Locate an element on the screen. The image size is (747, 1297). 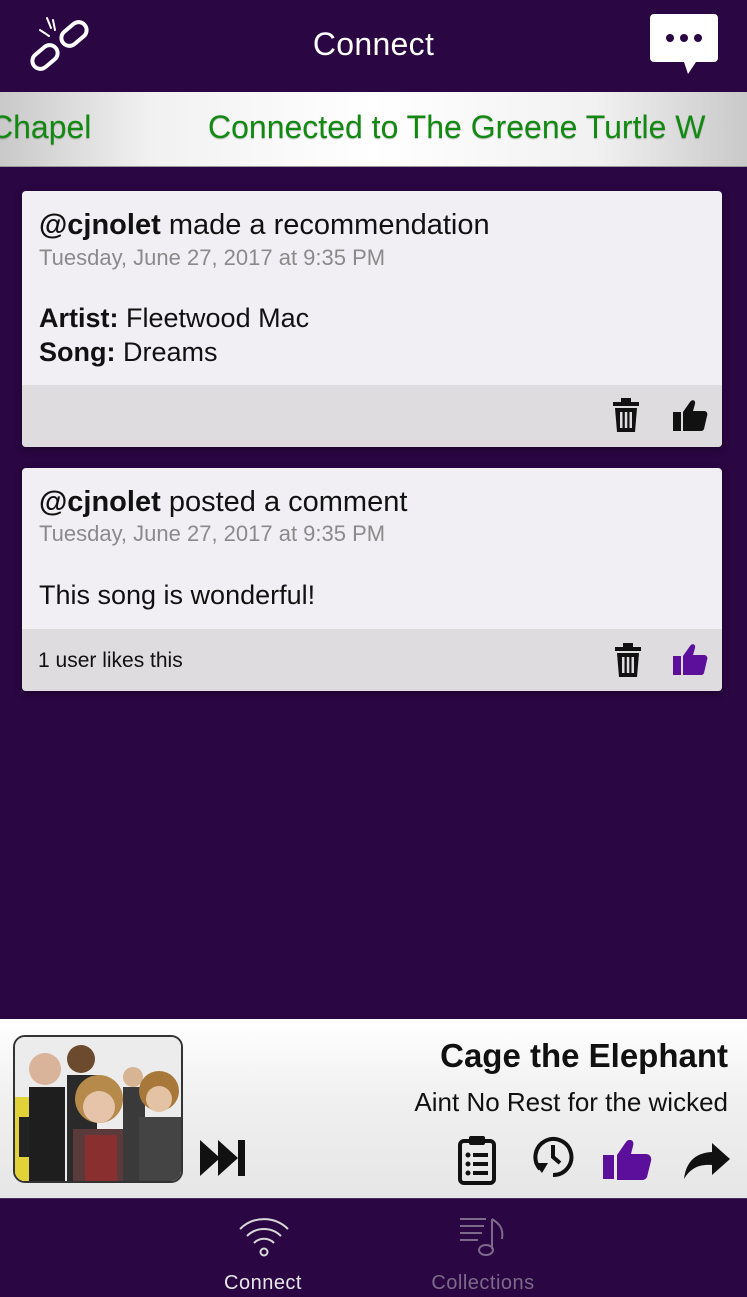
nav-bar: Connect is located at coordinates (373, 46).